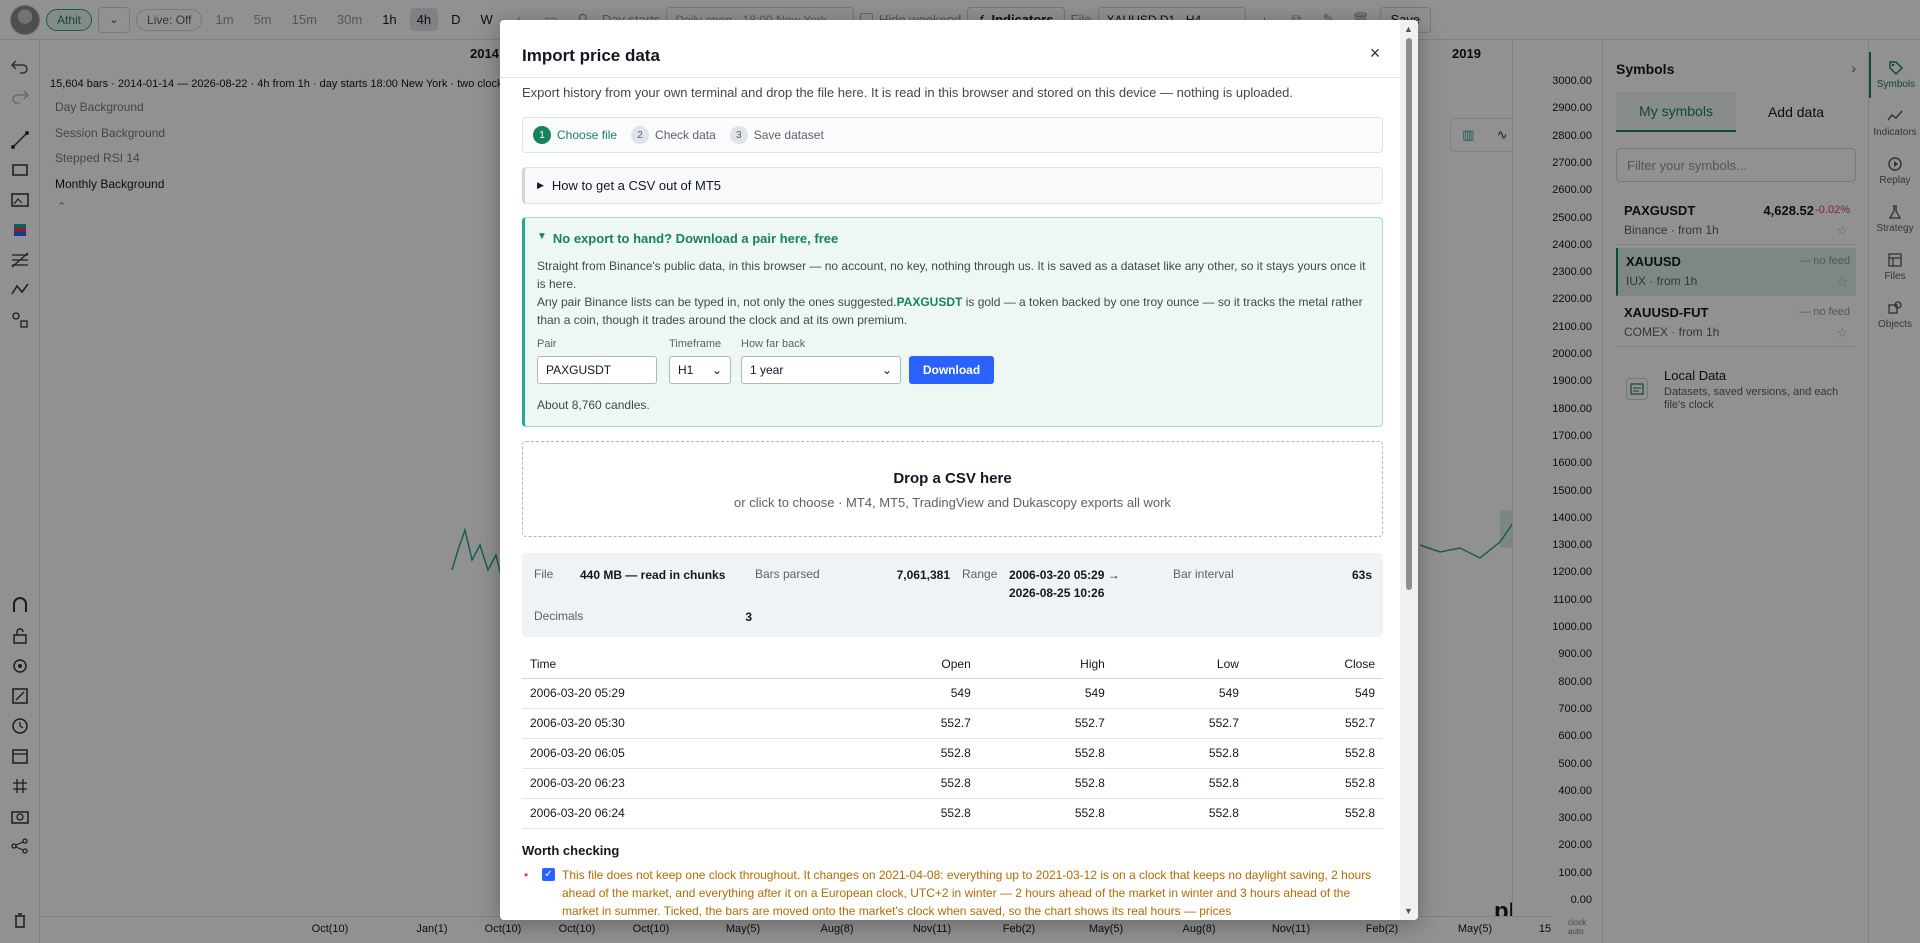  Describe the element at coordinates (700, 370) in the screenshot. I see `timeframe-select: H1 ⌄` at that location.